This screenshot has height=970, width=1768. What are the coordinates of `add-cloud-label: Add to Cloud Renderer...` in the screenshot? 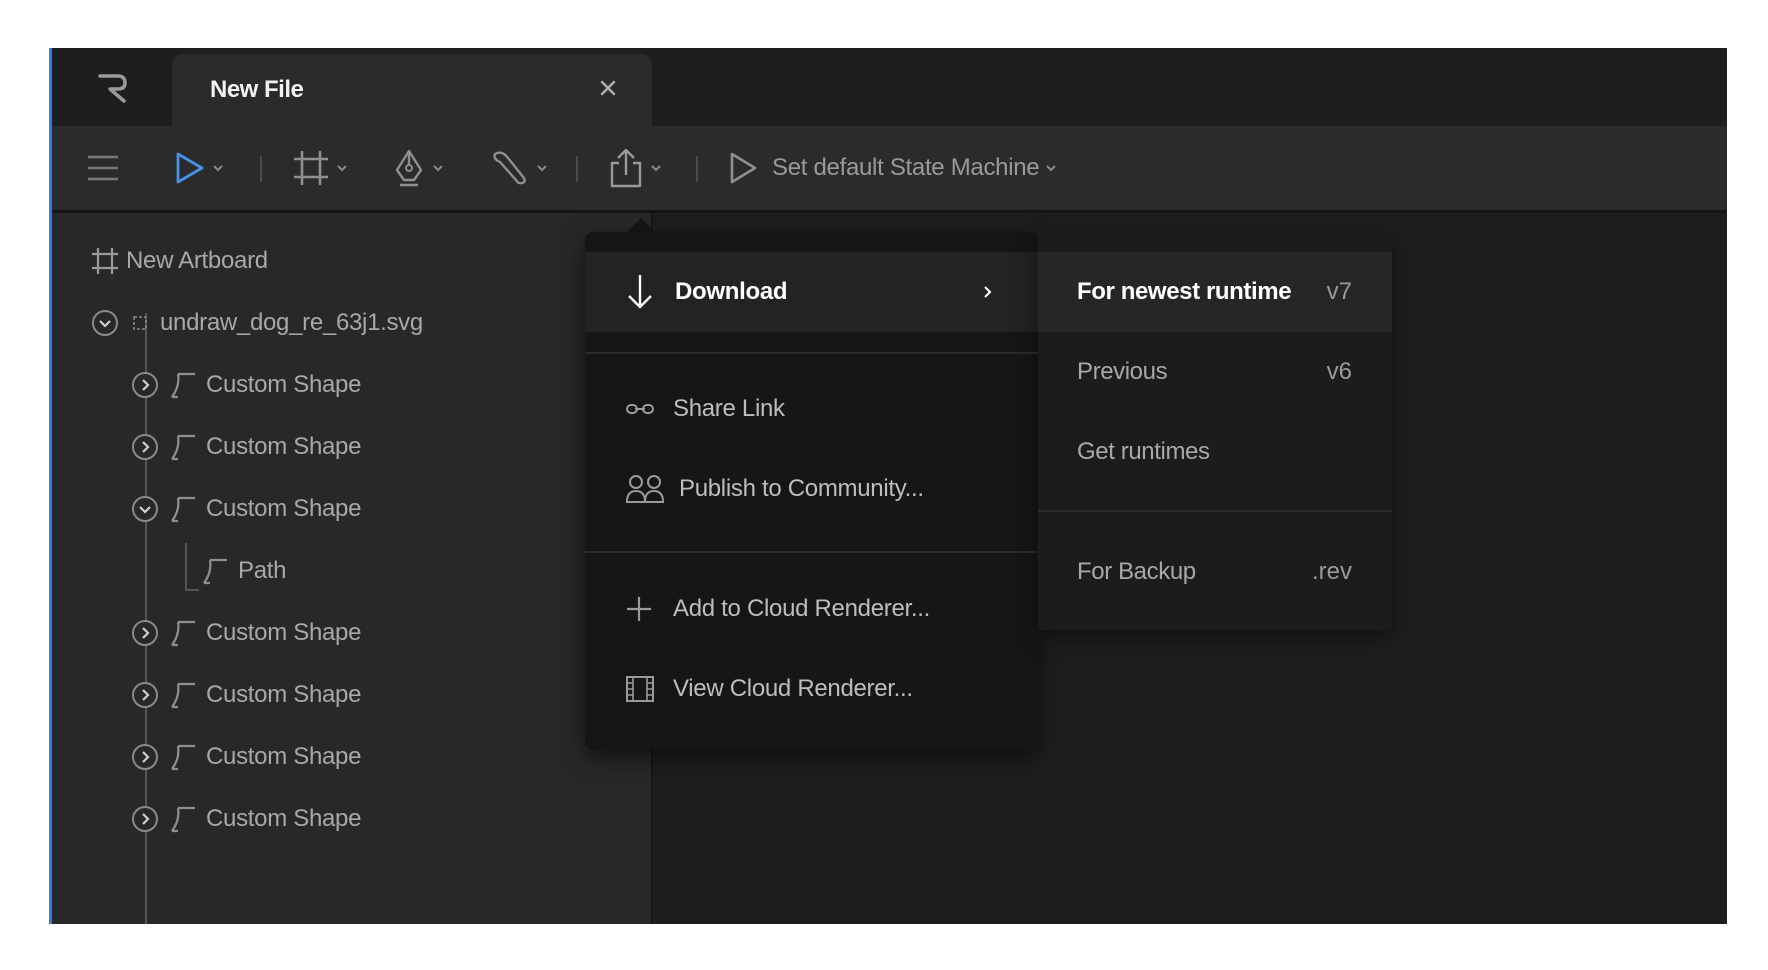 It's located at (801, 608).